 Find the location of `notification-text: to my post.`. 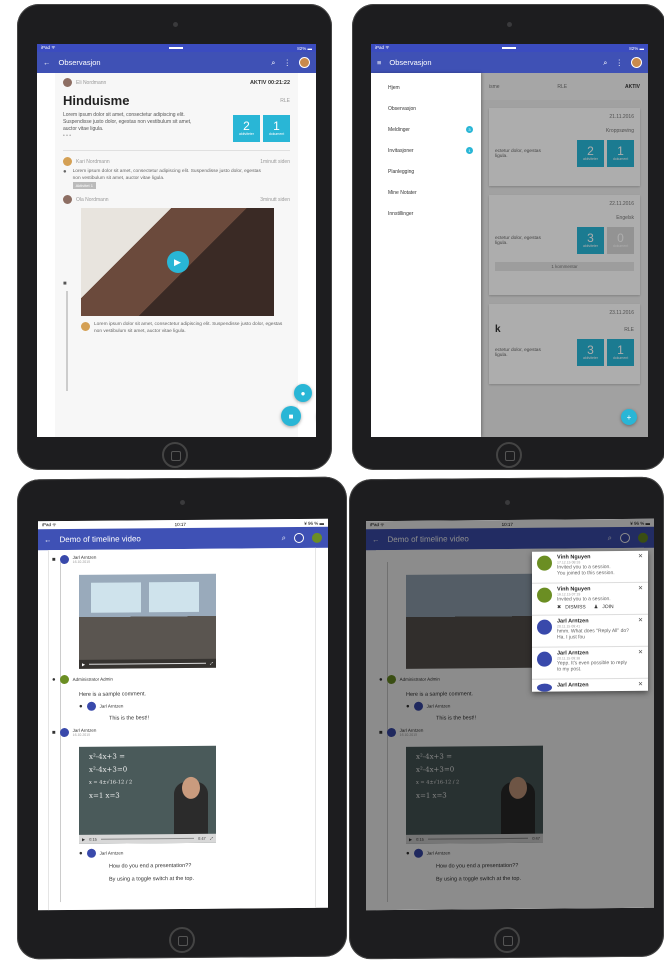

notification-text: to my post. is located at coordinates (569, 669).